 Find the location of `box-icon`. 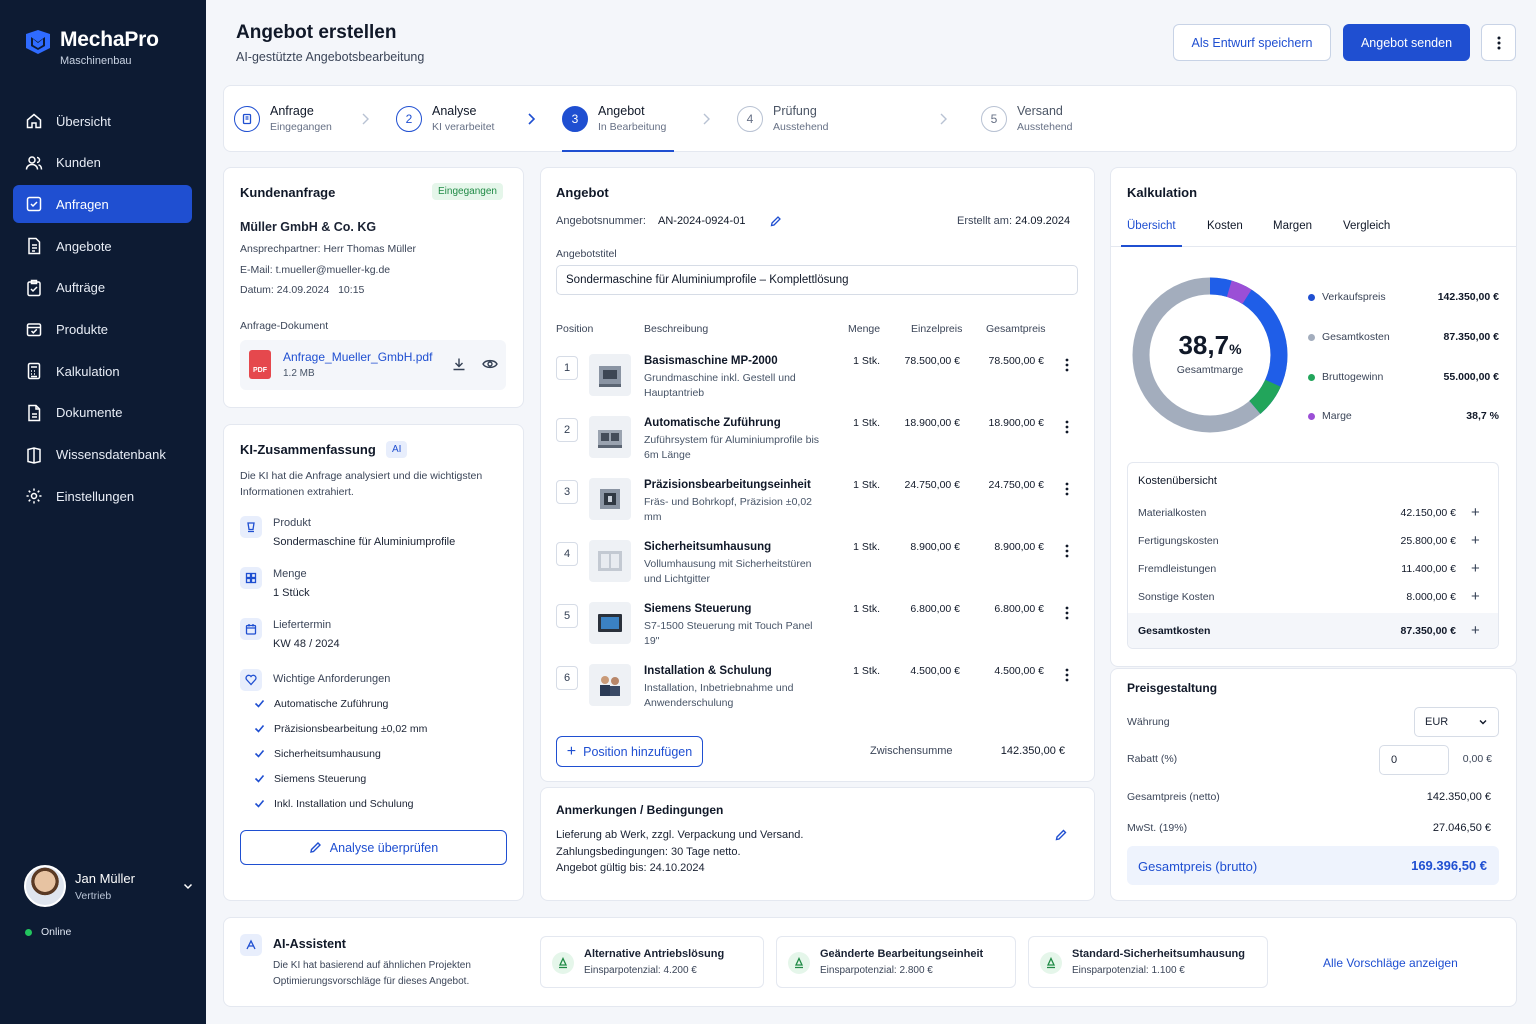

box-icon is located at coordinates (34, 330).